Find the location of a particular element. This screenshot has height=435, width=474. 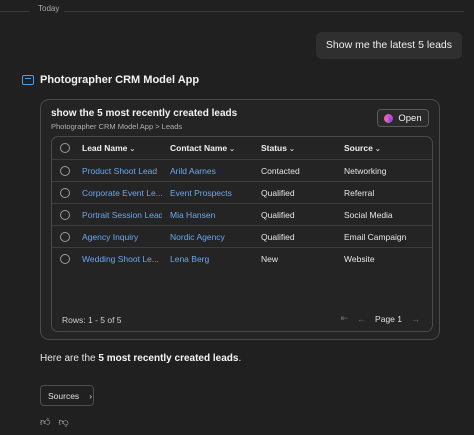

contact-name-link: Nordic Agency is located at coordinates (197, 237).